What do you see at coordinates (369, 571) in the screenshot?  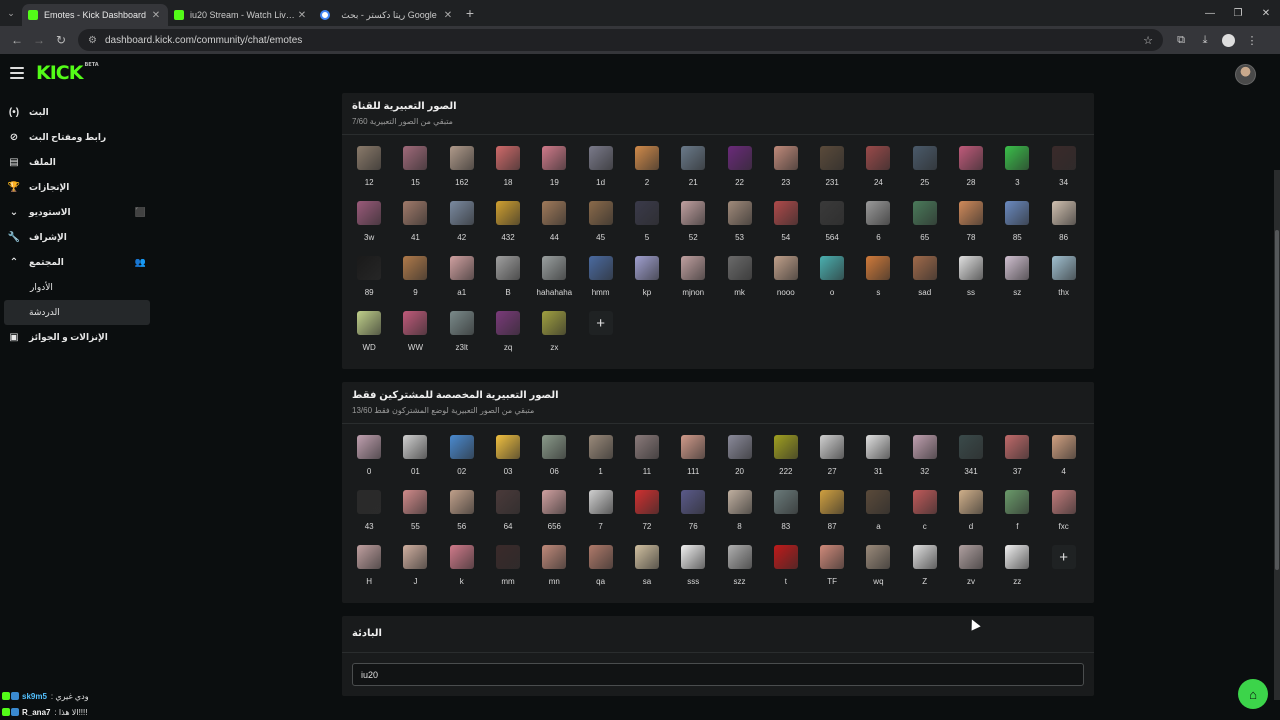 I see `emote-item: H` at bounding box center [369, 571].